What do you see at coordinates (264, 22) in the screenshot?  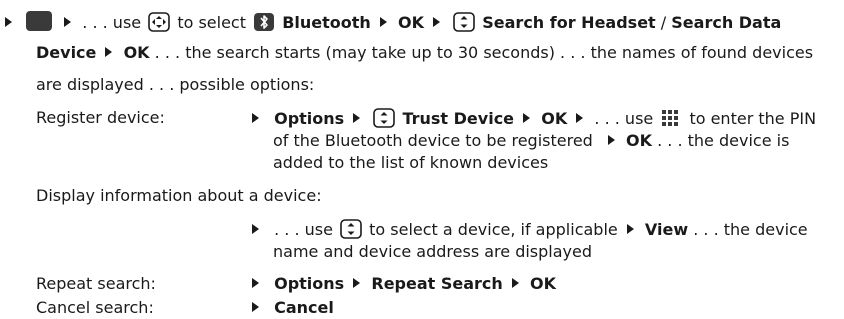 I see `bluetooth-icon` at bounding box center [264, 22].